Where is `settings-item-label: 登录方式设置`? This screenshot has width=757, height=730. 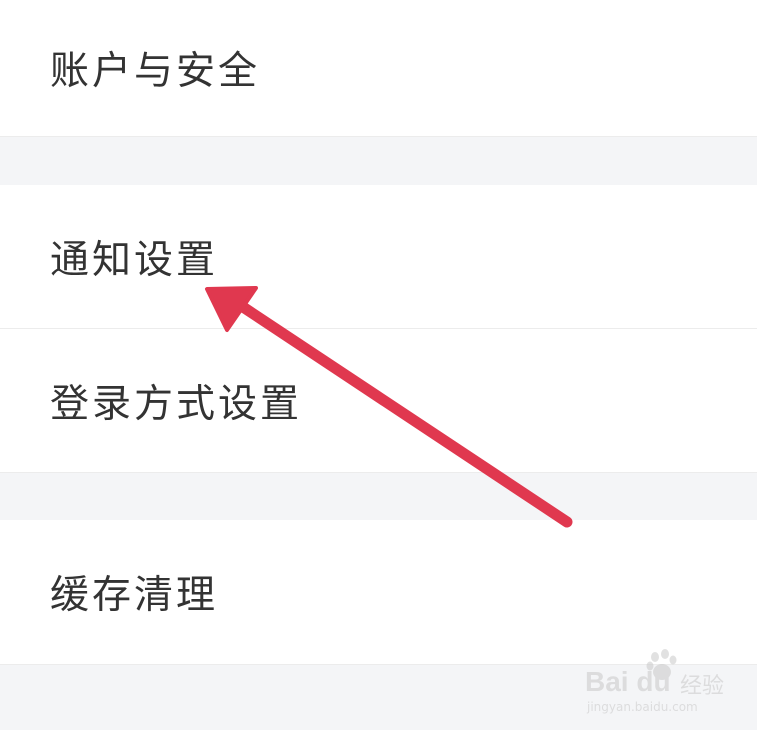
settings-item-label: 登录方式设置 is located at coordinates (176, 404).